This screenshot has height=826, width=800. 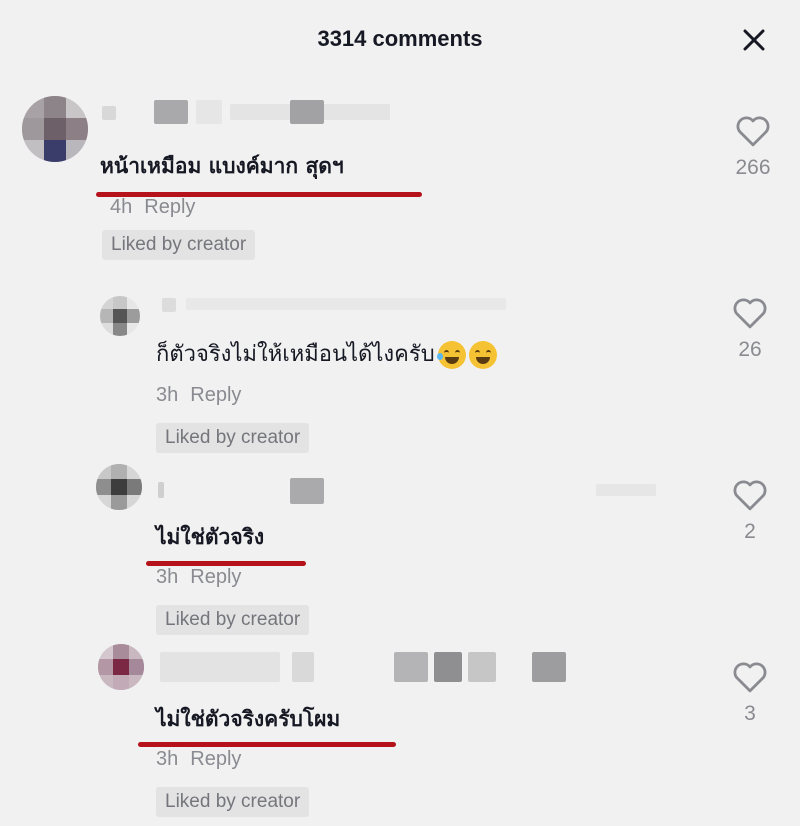 I want to click on laughing-emoji-icon, so click(x=451, y=355).